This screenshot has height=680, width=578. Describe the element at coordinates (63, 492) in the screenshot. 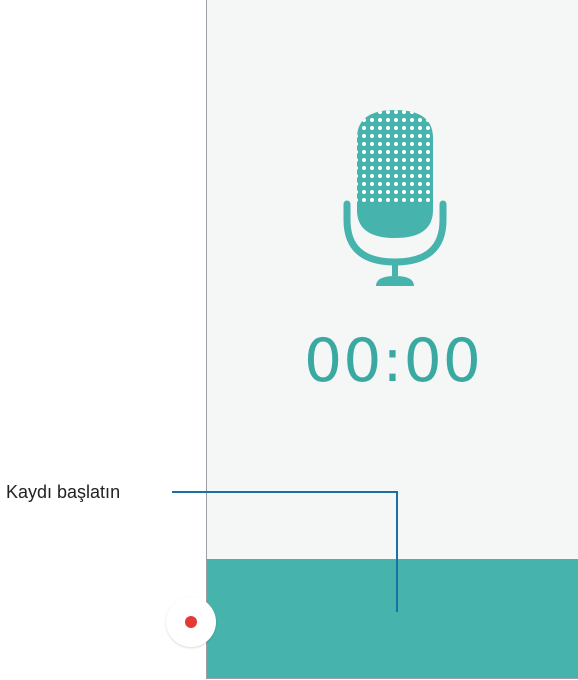

I see `callout-label-start-recording: Kaydı başlatın` at that location.